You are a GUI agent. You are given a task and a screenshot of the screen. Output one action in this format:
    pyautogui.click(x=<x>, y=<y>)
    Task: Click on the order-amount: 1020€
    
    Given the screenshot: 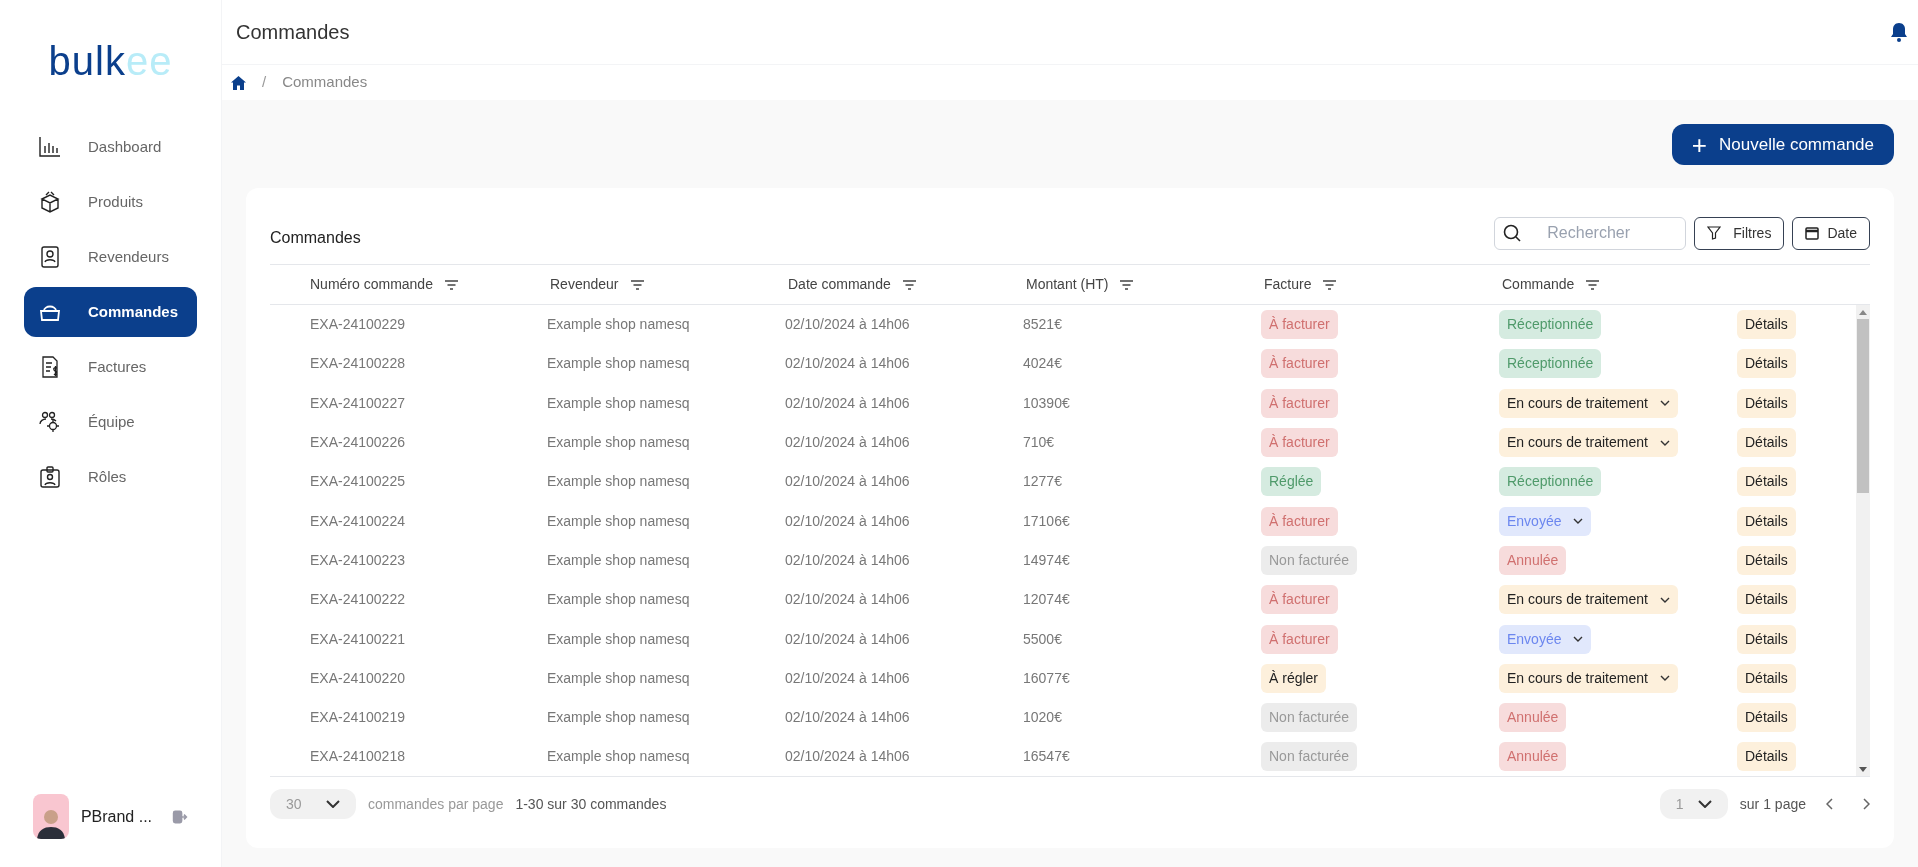 What is the action you would take?
    pyautogui.click(x=1042, y=717)
    